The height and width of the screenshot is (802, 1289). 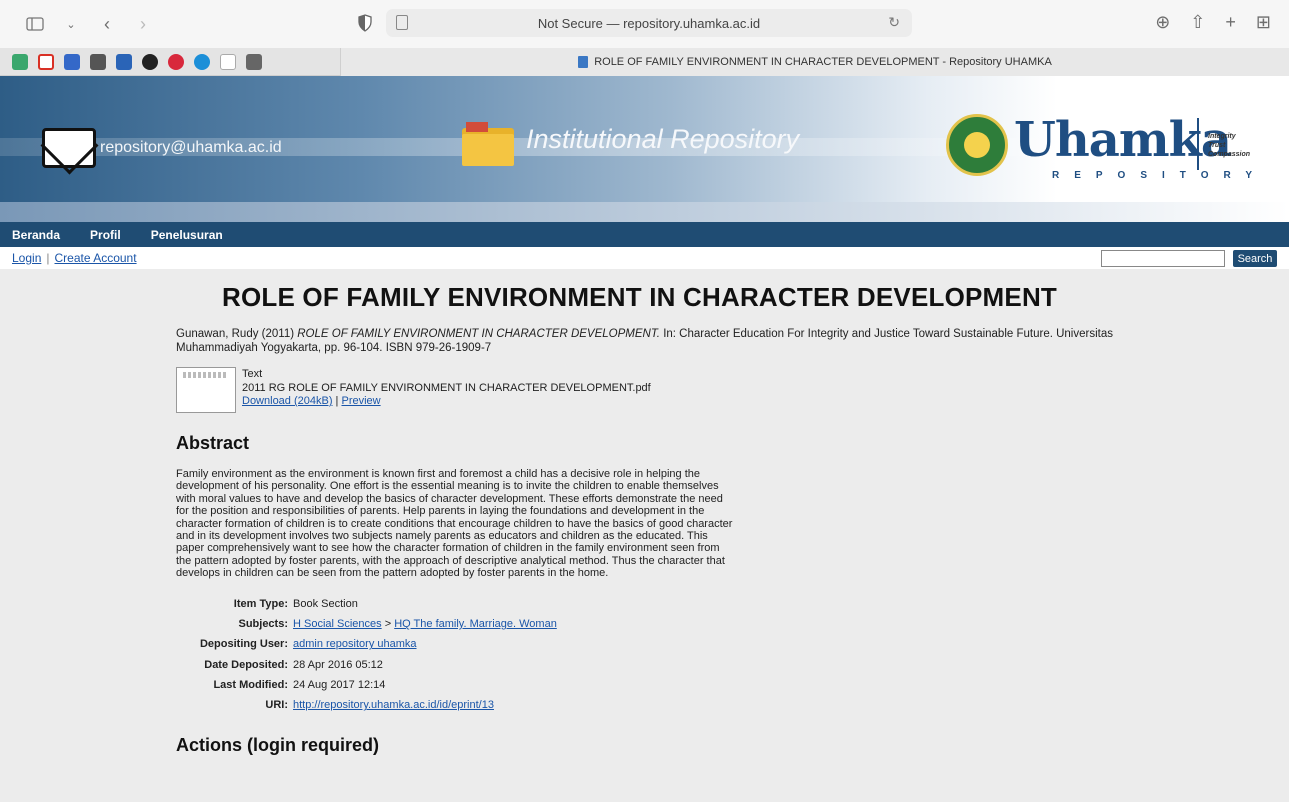 I want to click on new-tab-icon: +, so click(x=1230, y=22).